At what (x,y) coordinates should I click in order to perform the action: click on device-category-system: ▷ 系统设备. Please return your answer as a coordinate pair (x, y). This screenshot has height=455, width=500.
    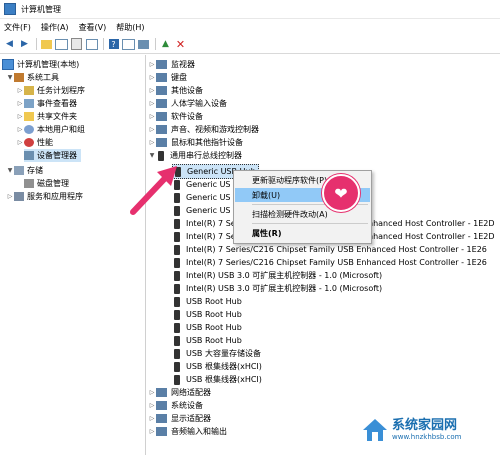
    Looking at the image, I should click on (175, 405).